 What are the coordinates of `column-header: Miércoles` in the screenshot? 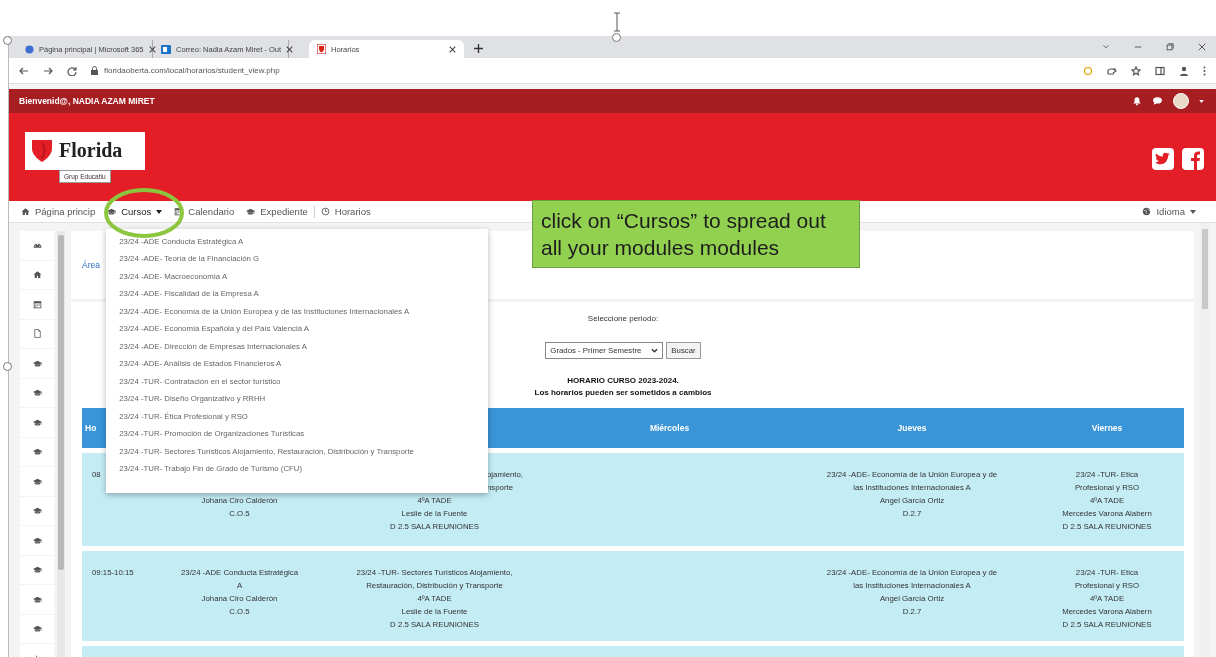 It's located at (669, 428).